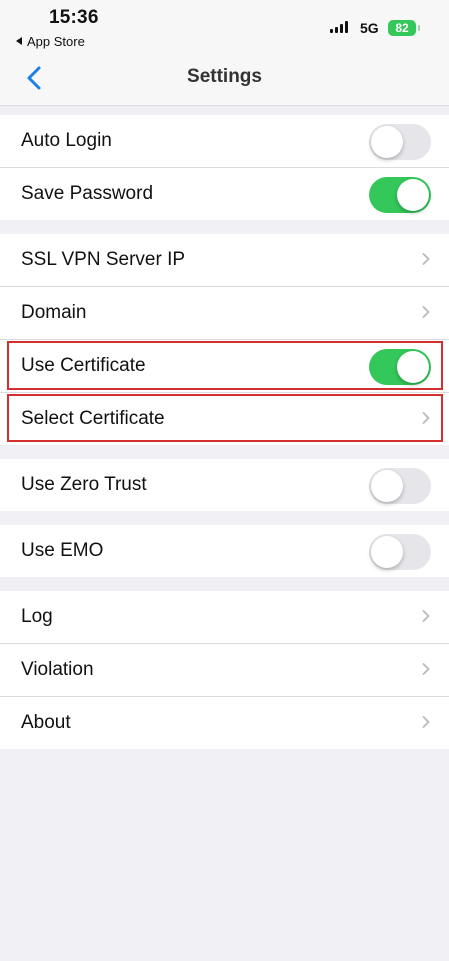 The height and width of the screenshot is (961, 449). I want to click on save-password-toggle, so click(400, 195).